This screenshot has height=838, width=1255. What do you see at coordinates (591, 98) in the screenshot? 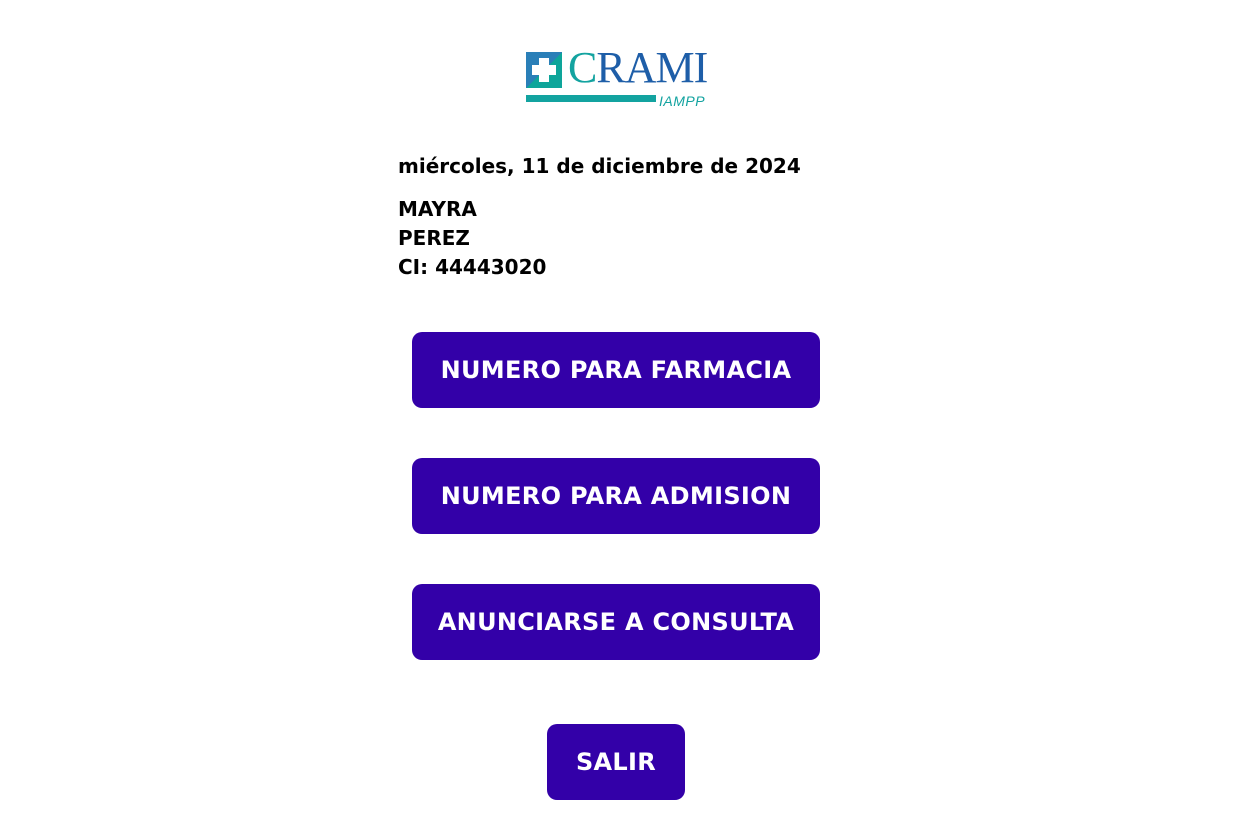
I see `logo-underline` at bounding box center [591, 98].